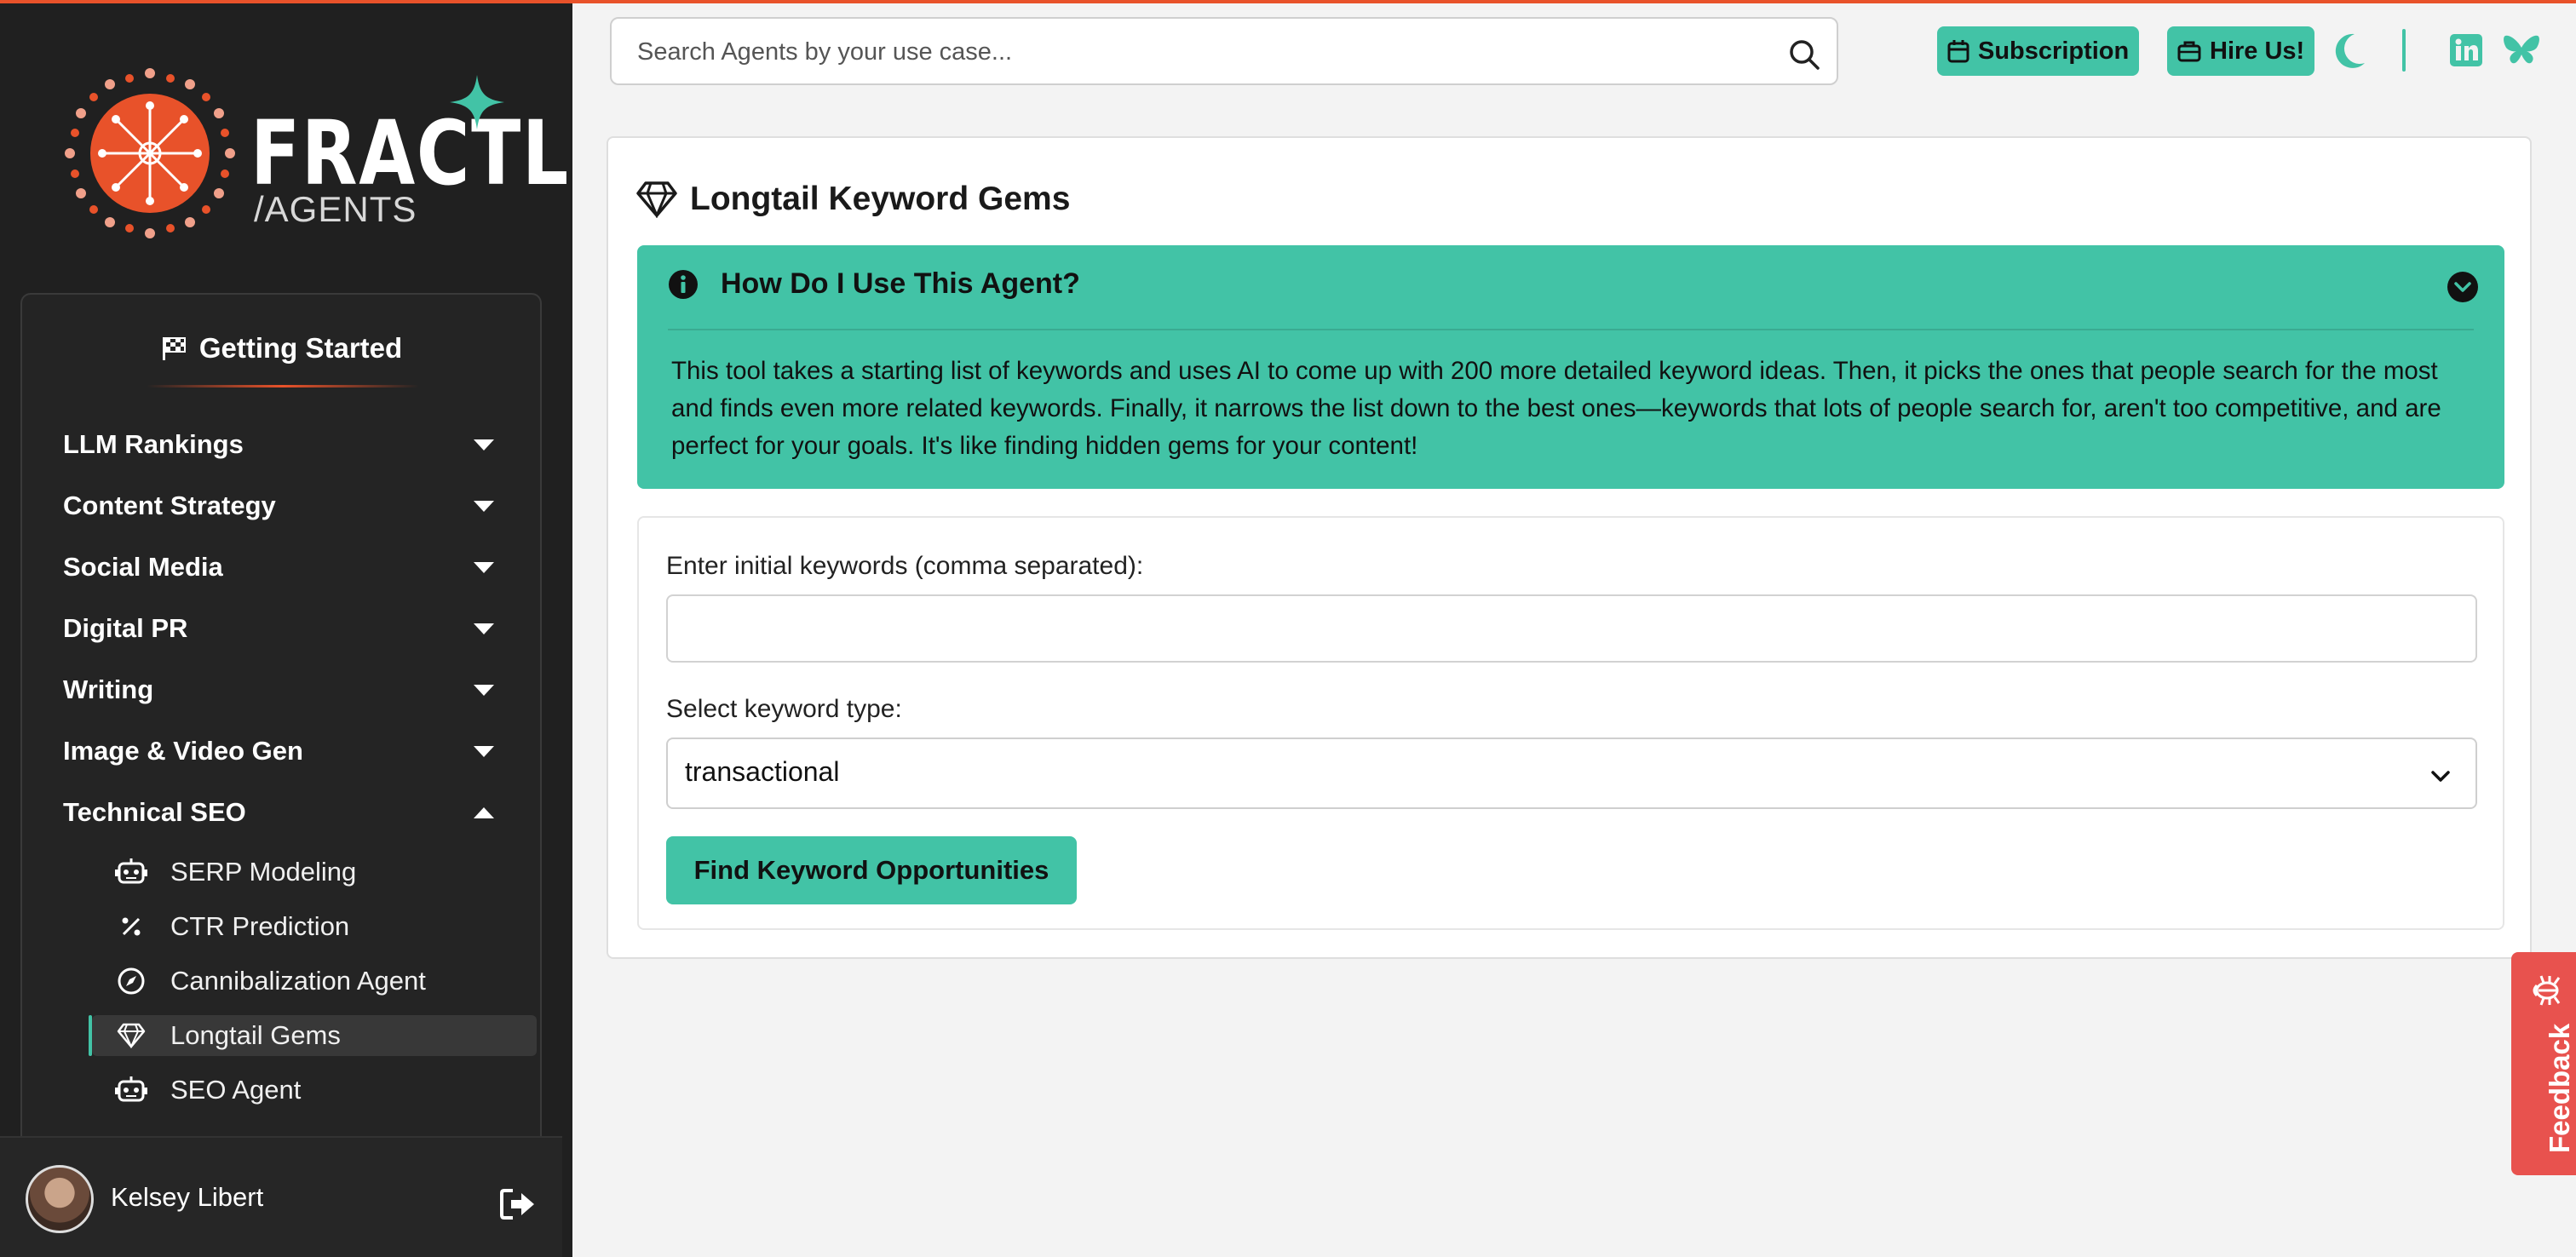 The width and height of the screenshot is (2576, 1257). What do you see at coordinates (298, 981) in the screenshot?
I see `sidebar-item-label: Cannibalization Agent` at bounding box center [298, 981].